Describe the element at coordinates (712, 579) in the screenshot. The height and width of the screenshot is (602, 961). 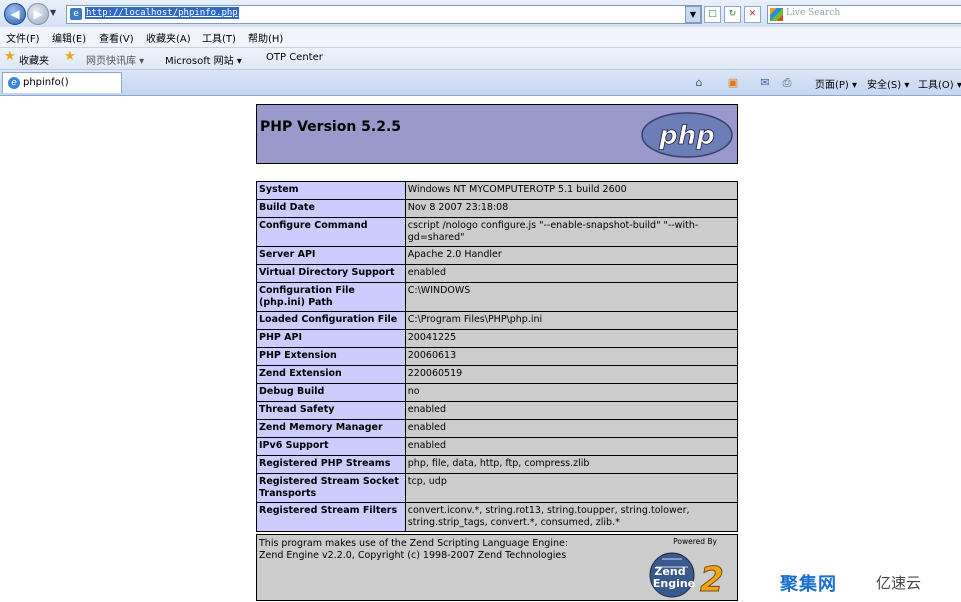
I see `zend-logo-number: 2` at that location.